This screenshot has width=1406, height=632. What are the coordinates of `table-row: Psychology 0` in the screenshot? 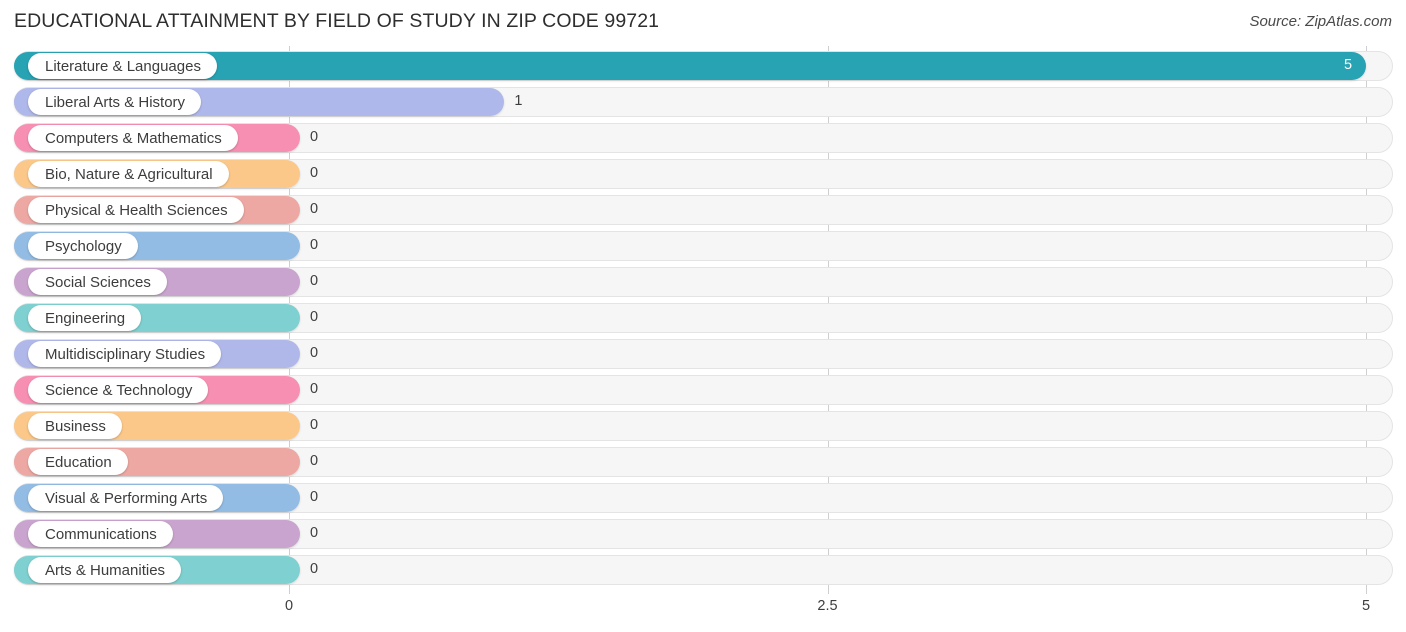 It's located at (703, 246).